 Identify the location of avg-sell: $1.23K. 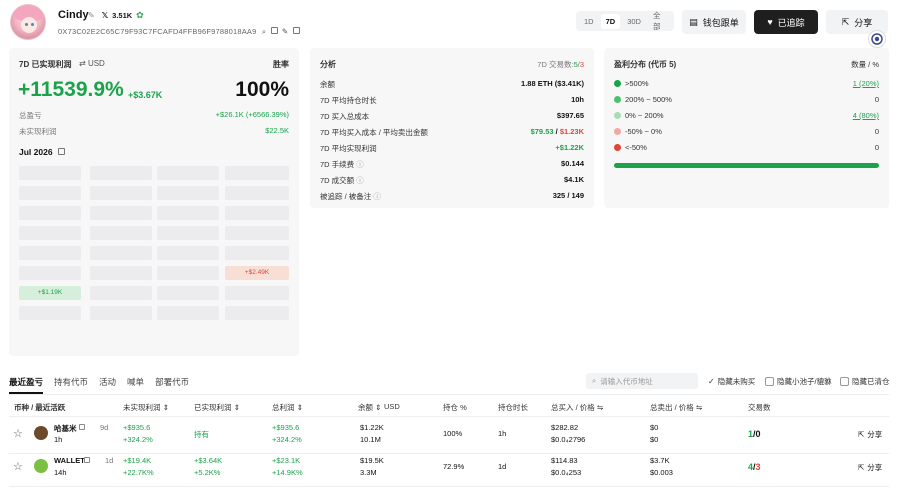
(571, 131).